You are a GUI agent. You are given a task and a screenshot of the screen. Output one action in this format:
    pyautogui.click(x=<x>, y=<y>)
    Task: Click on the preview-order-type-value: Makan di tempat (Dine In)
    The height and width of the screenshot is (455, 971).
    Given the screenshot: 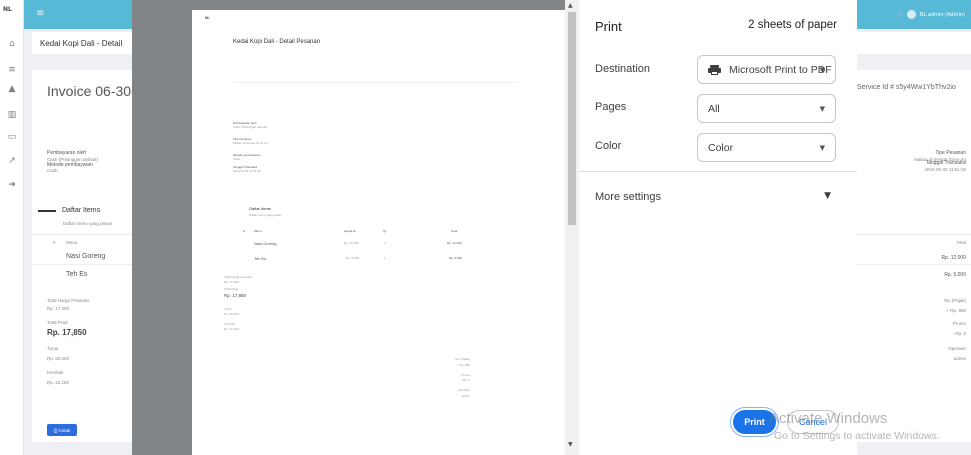 What is the action you would take?
    pyautogui.click(x=250, y=143)
    